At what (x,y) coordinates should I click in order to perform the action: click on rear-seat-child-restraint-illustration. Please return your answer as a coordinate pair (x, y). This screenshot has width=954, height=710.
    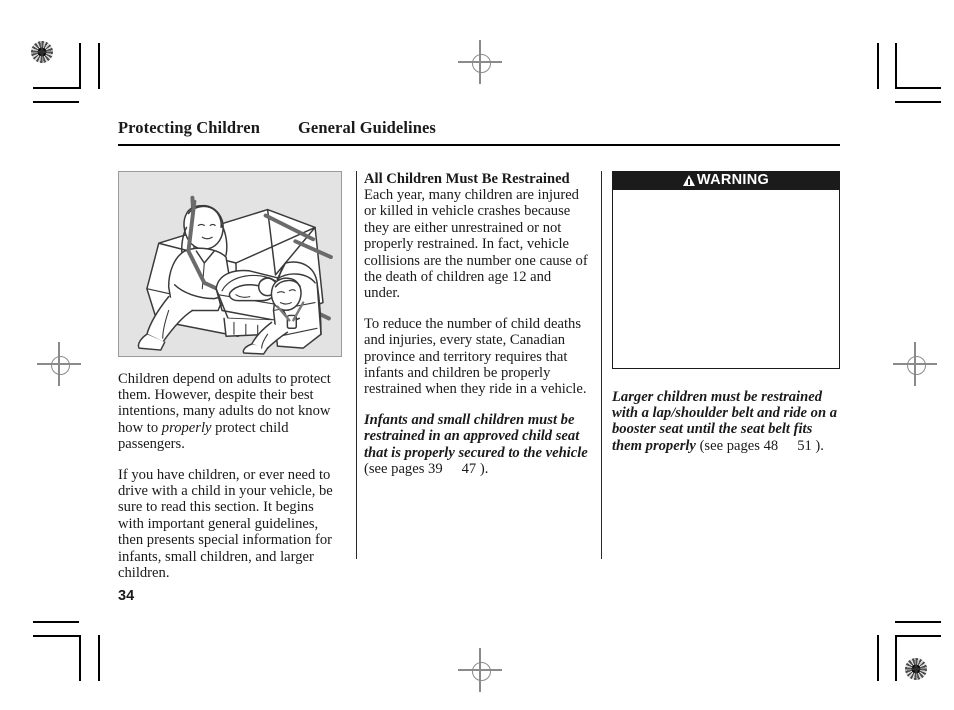
    Looking at the image, I should click on (230, 263).